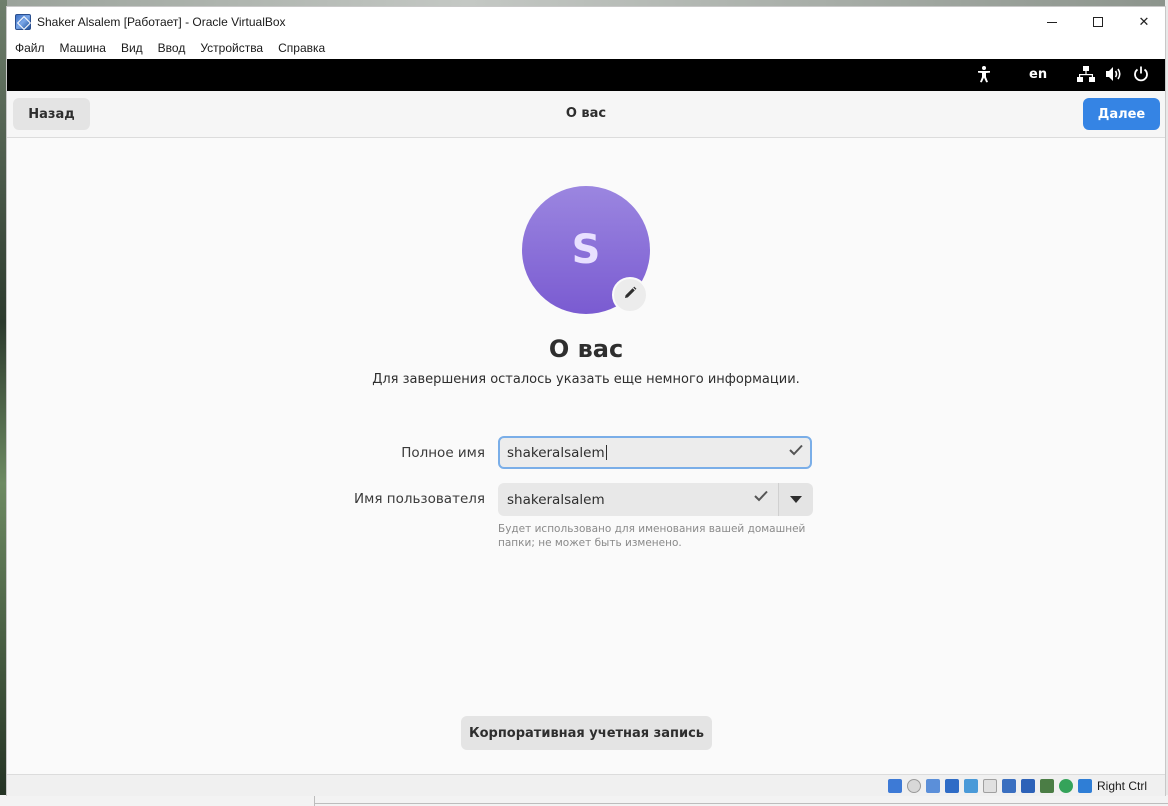 This screenshot has height=806, width=1168. What do you see at coordinates (933, 786) in the screenshot?
I see `audio-icon` at bounding box center [933, 786].